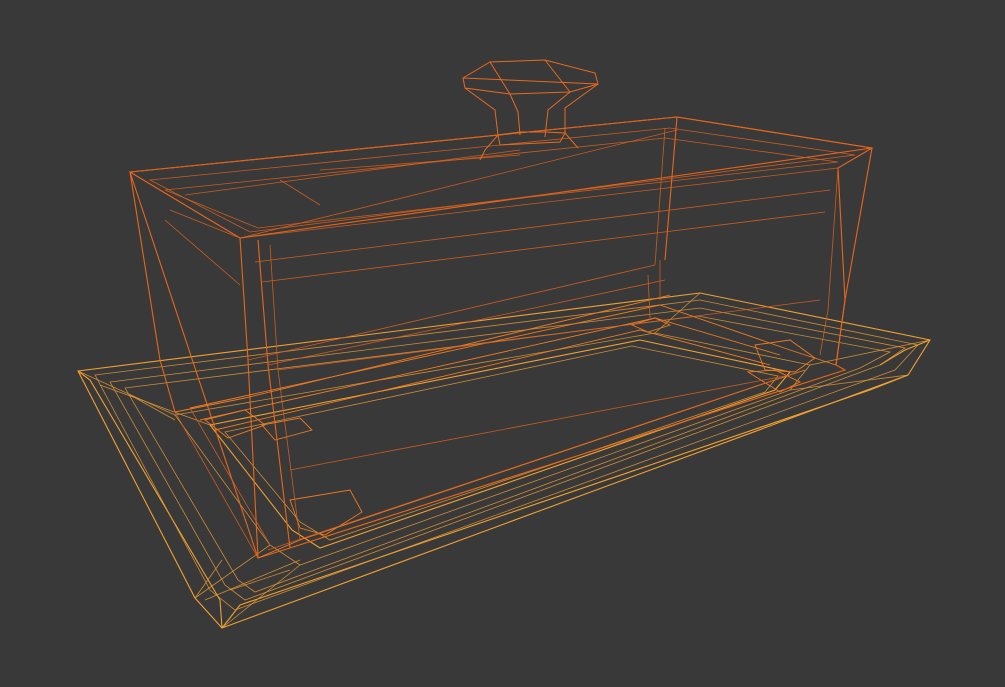 This screenshot has width=1005, height=687. Describe the element at coordinates (530, 110) in the screenshot. I see `knob-wireframe` at that location.